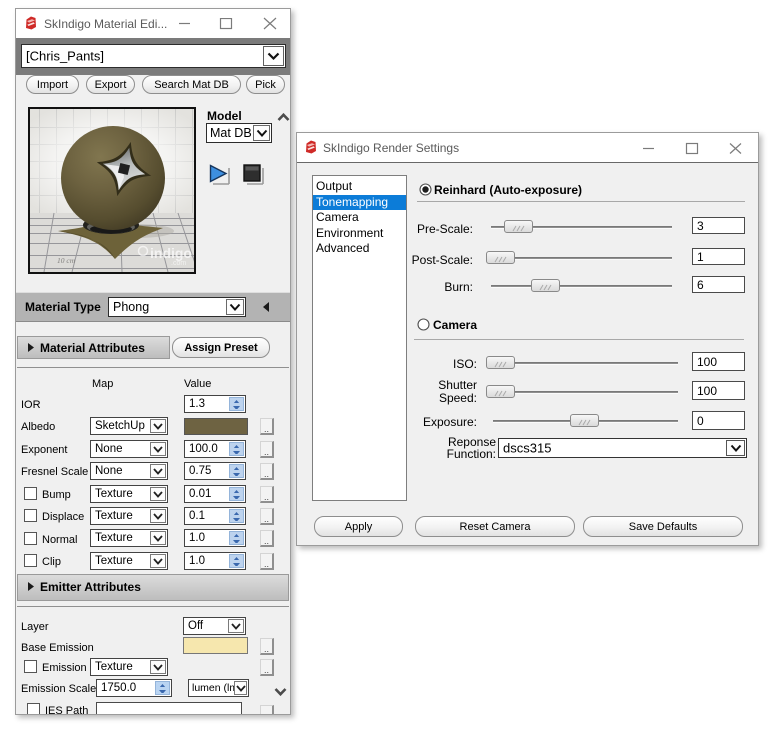 This screenshot has width=768, height=744. What do you see at coordinates (66, 260) in the screenshot?
I see `svg-text: 10 cm` at bounding box center [66, 260].